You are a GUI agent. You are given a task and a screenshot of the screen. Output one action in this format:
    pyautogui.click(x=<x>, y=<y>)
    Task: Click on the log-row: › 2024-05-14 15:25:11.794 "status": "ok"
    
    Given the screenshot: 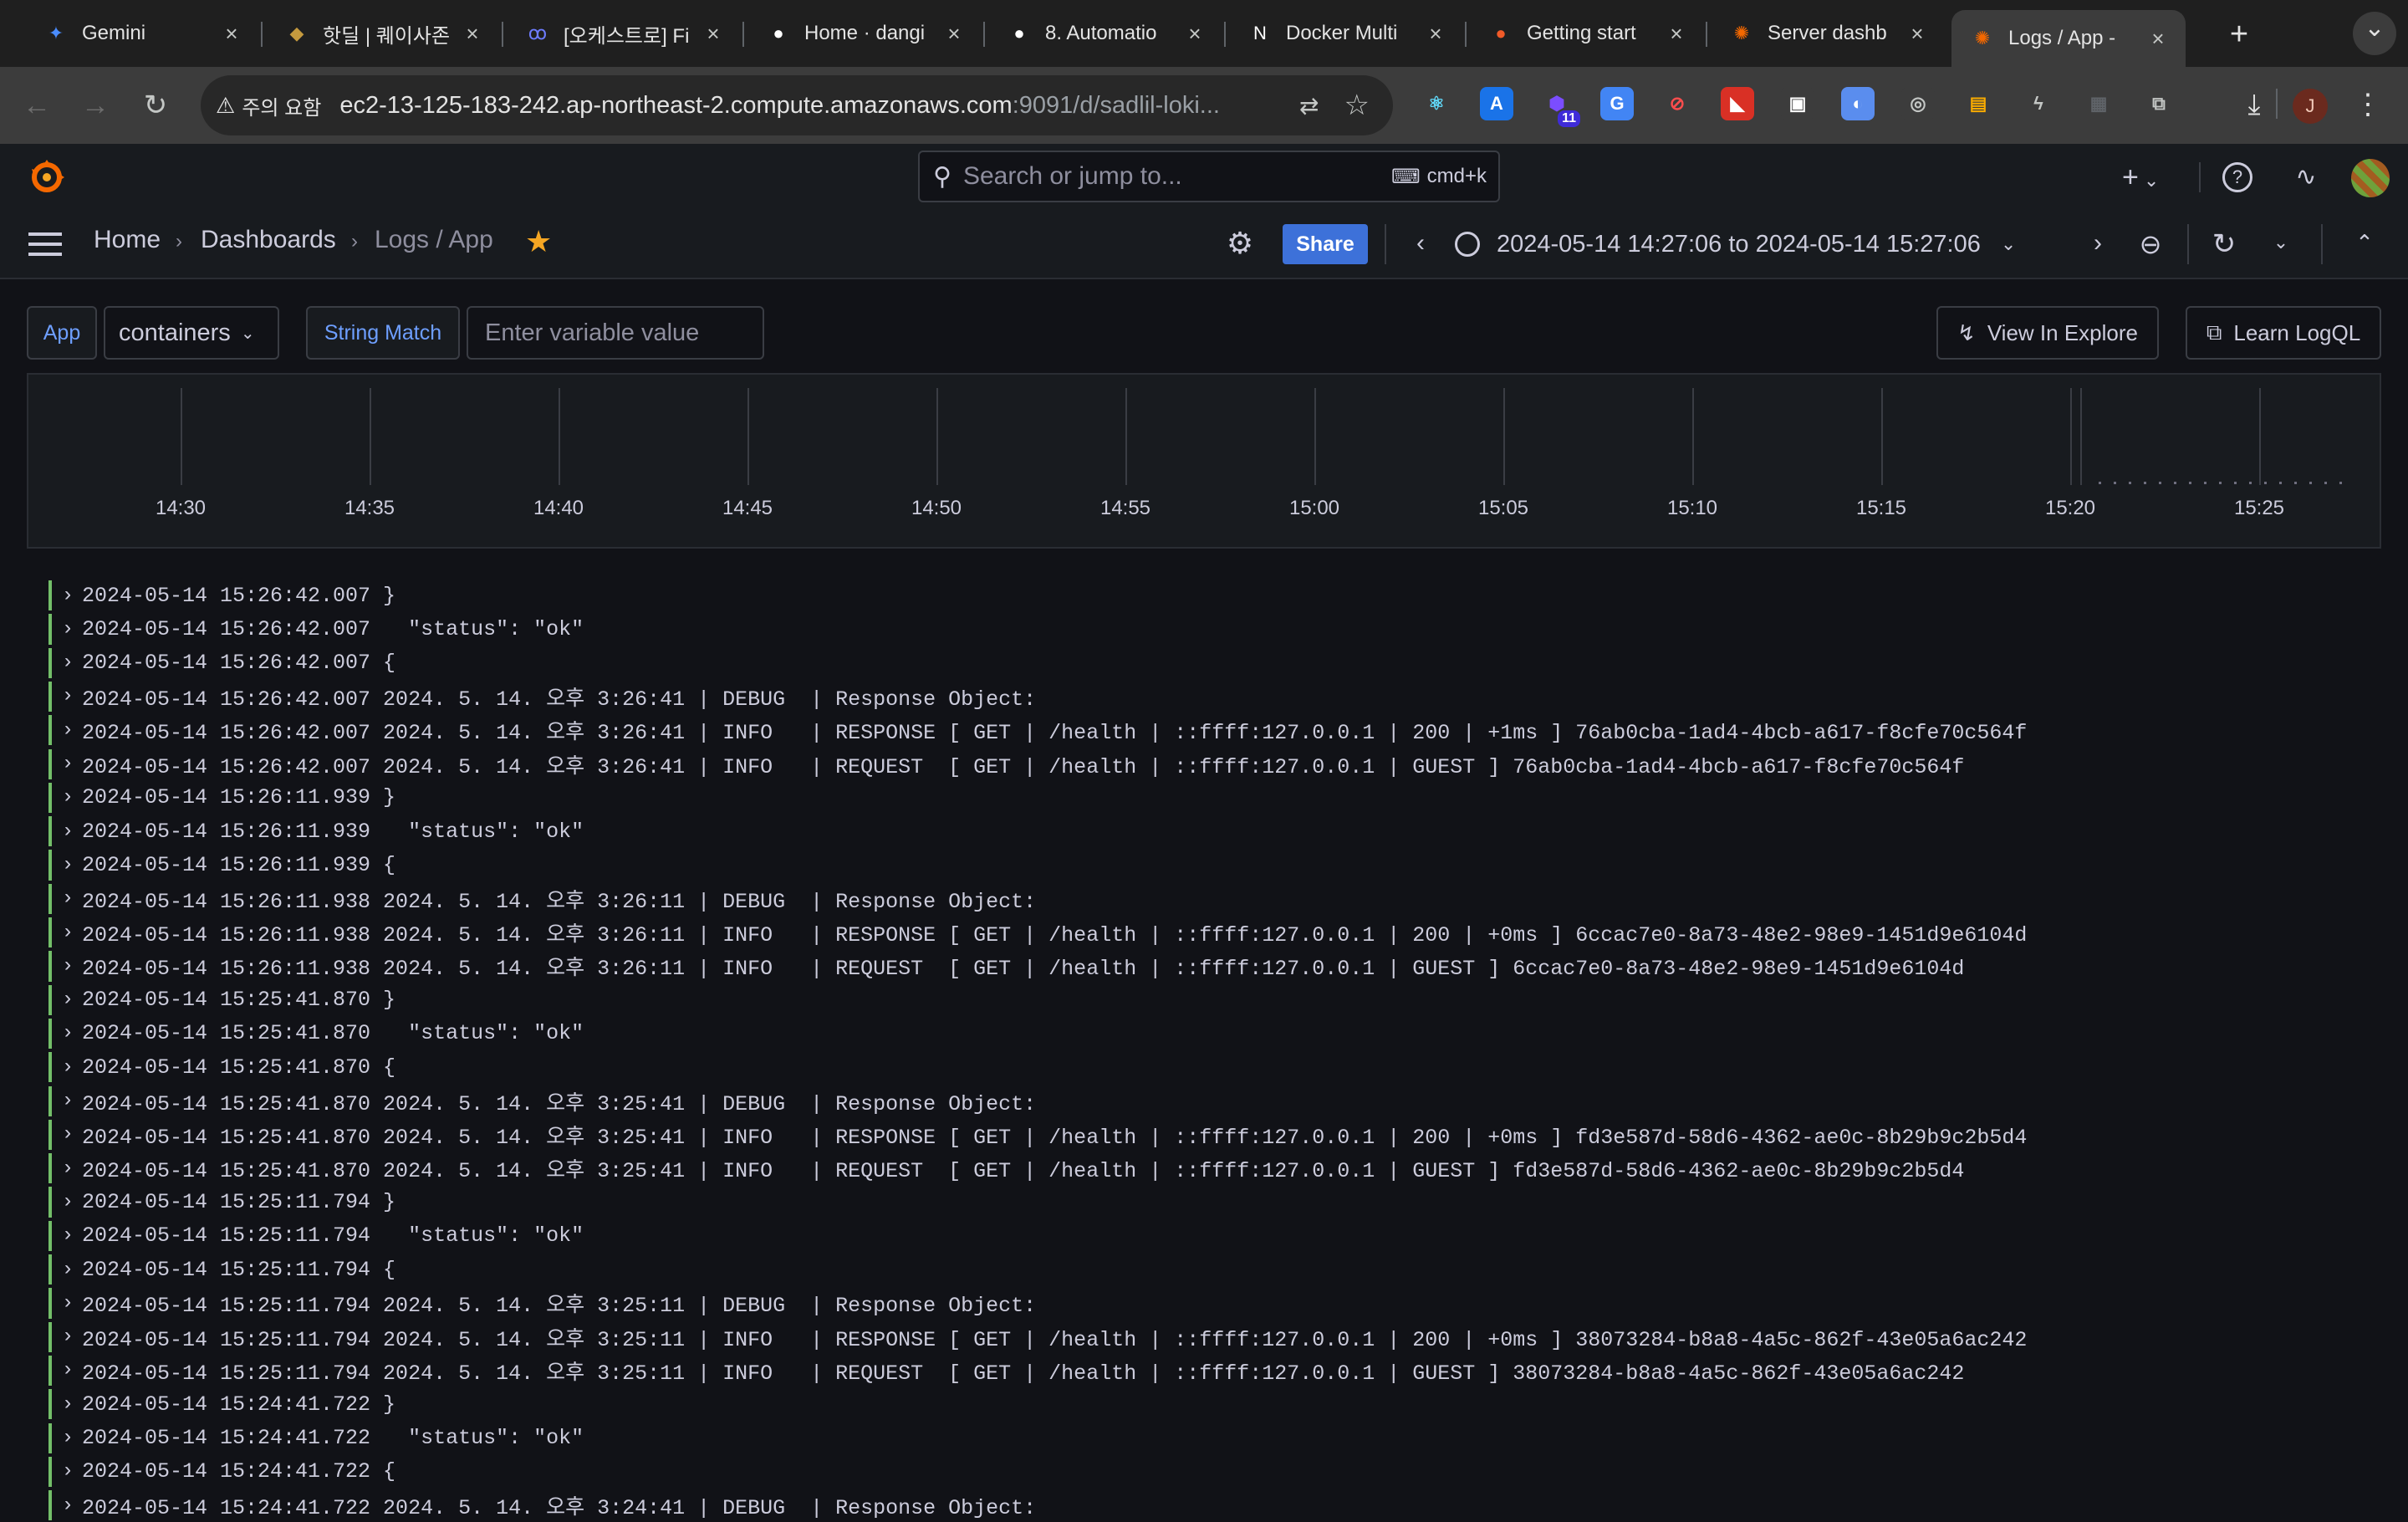 What is the action you would take?
    pyautogui.click(x=319, y=1236)
    